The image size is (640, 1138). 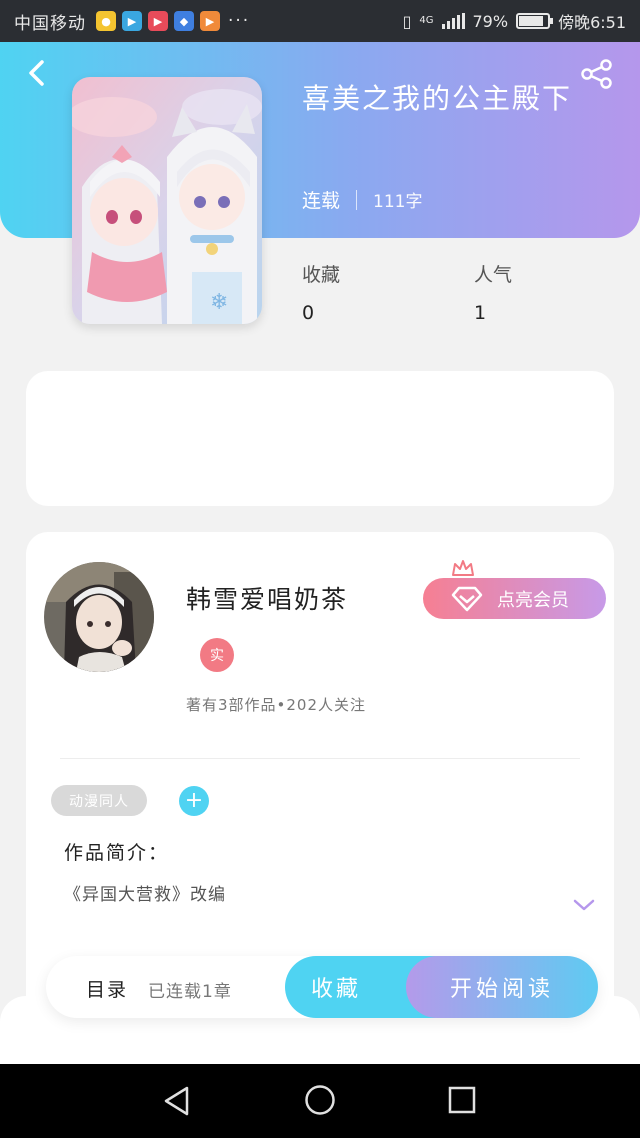 I want to click on video-app-icon: ▶, so click(x=132, y=21).